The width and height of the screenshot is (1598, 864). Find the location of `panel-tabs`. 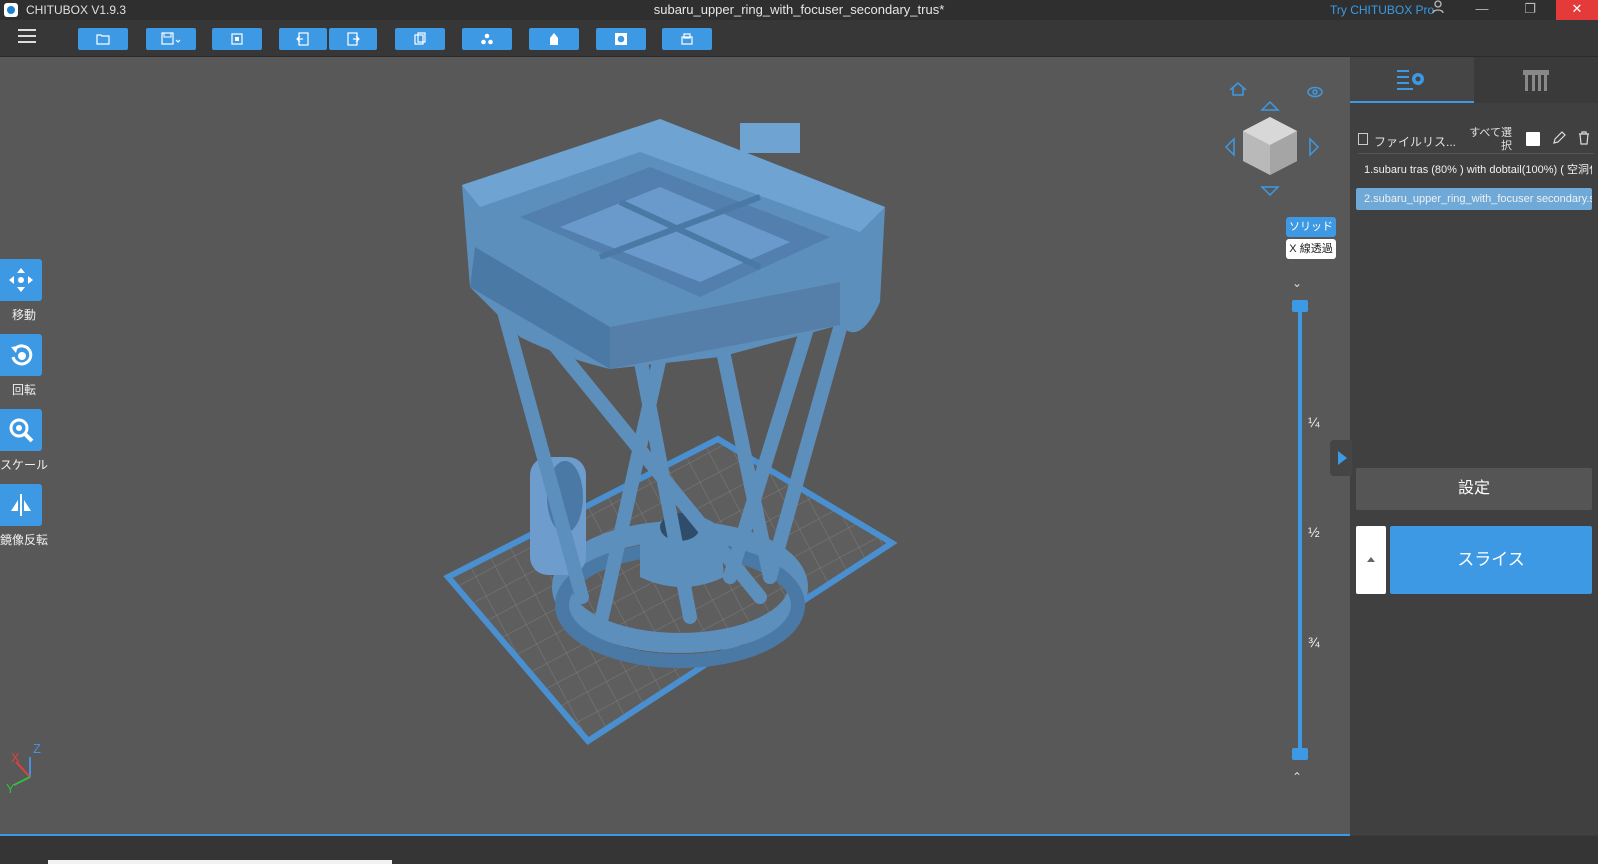

panel-tabs is located at coordinates (1474, 80).